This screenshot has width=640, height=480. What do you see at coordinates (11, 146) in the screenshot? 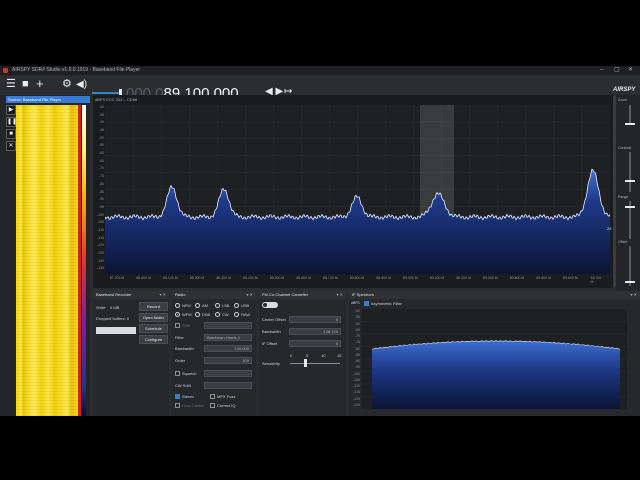
I see `close-file-icon: ✕` at bounding box center [11, 146].